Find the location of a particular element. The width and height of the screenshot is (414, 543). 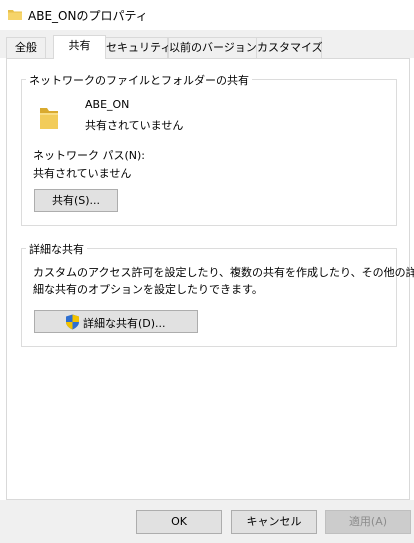

tab-sharing: 共有 is located at coordinates (79, 47).